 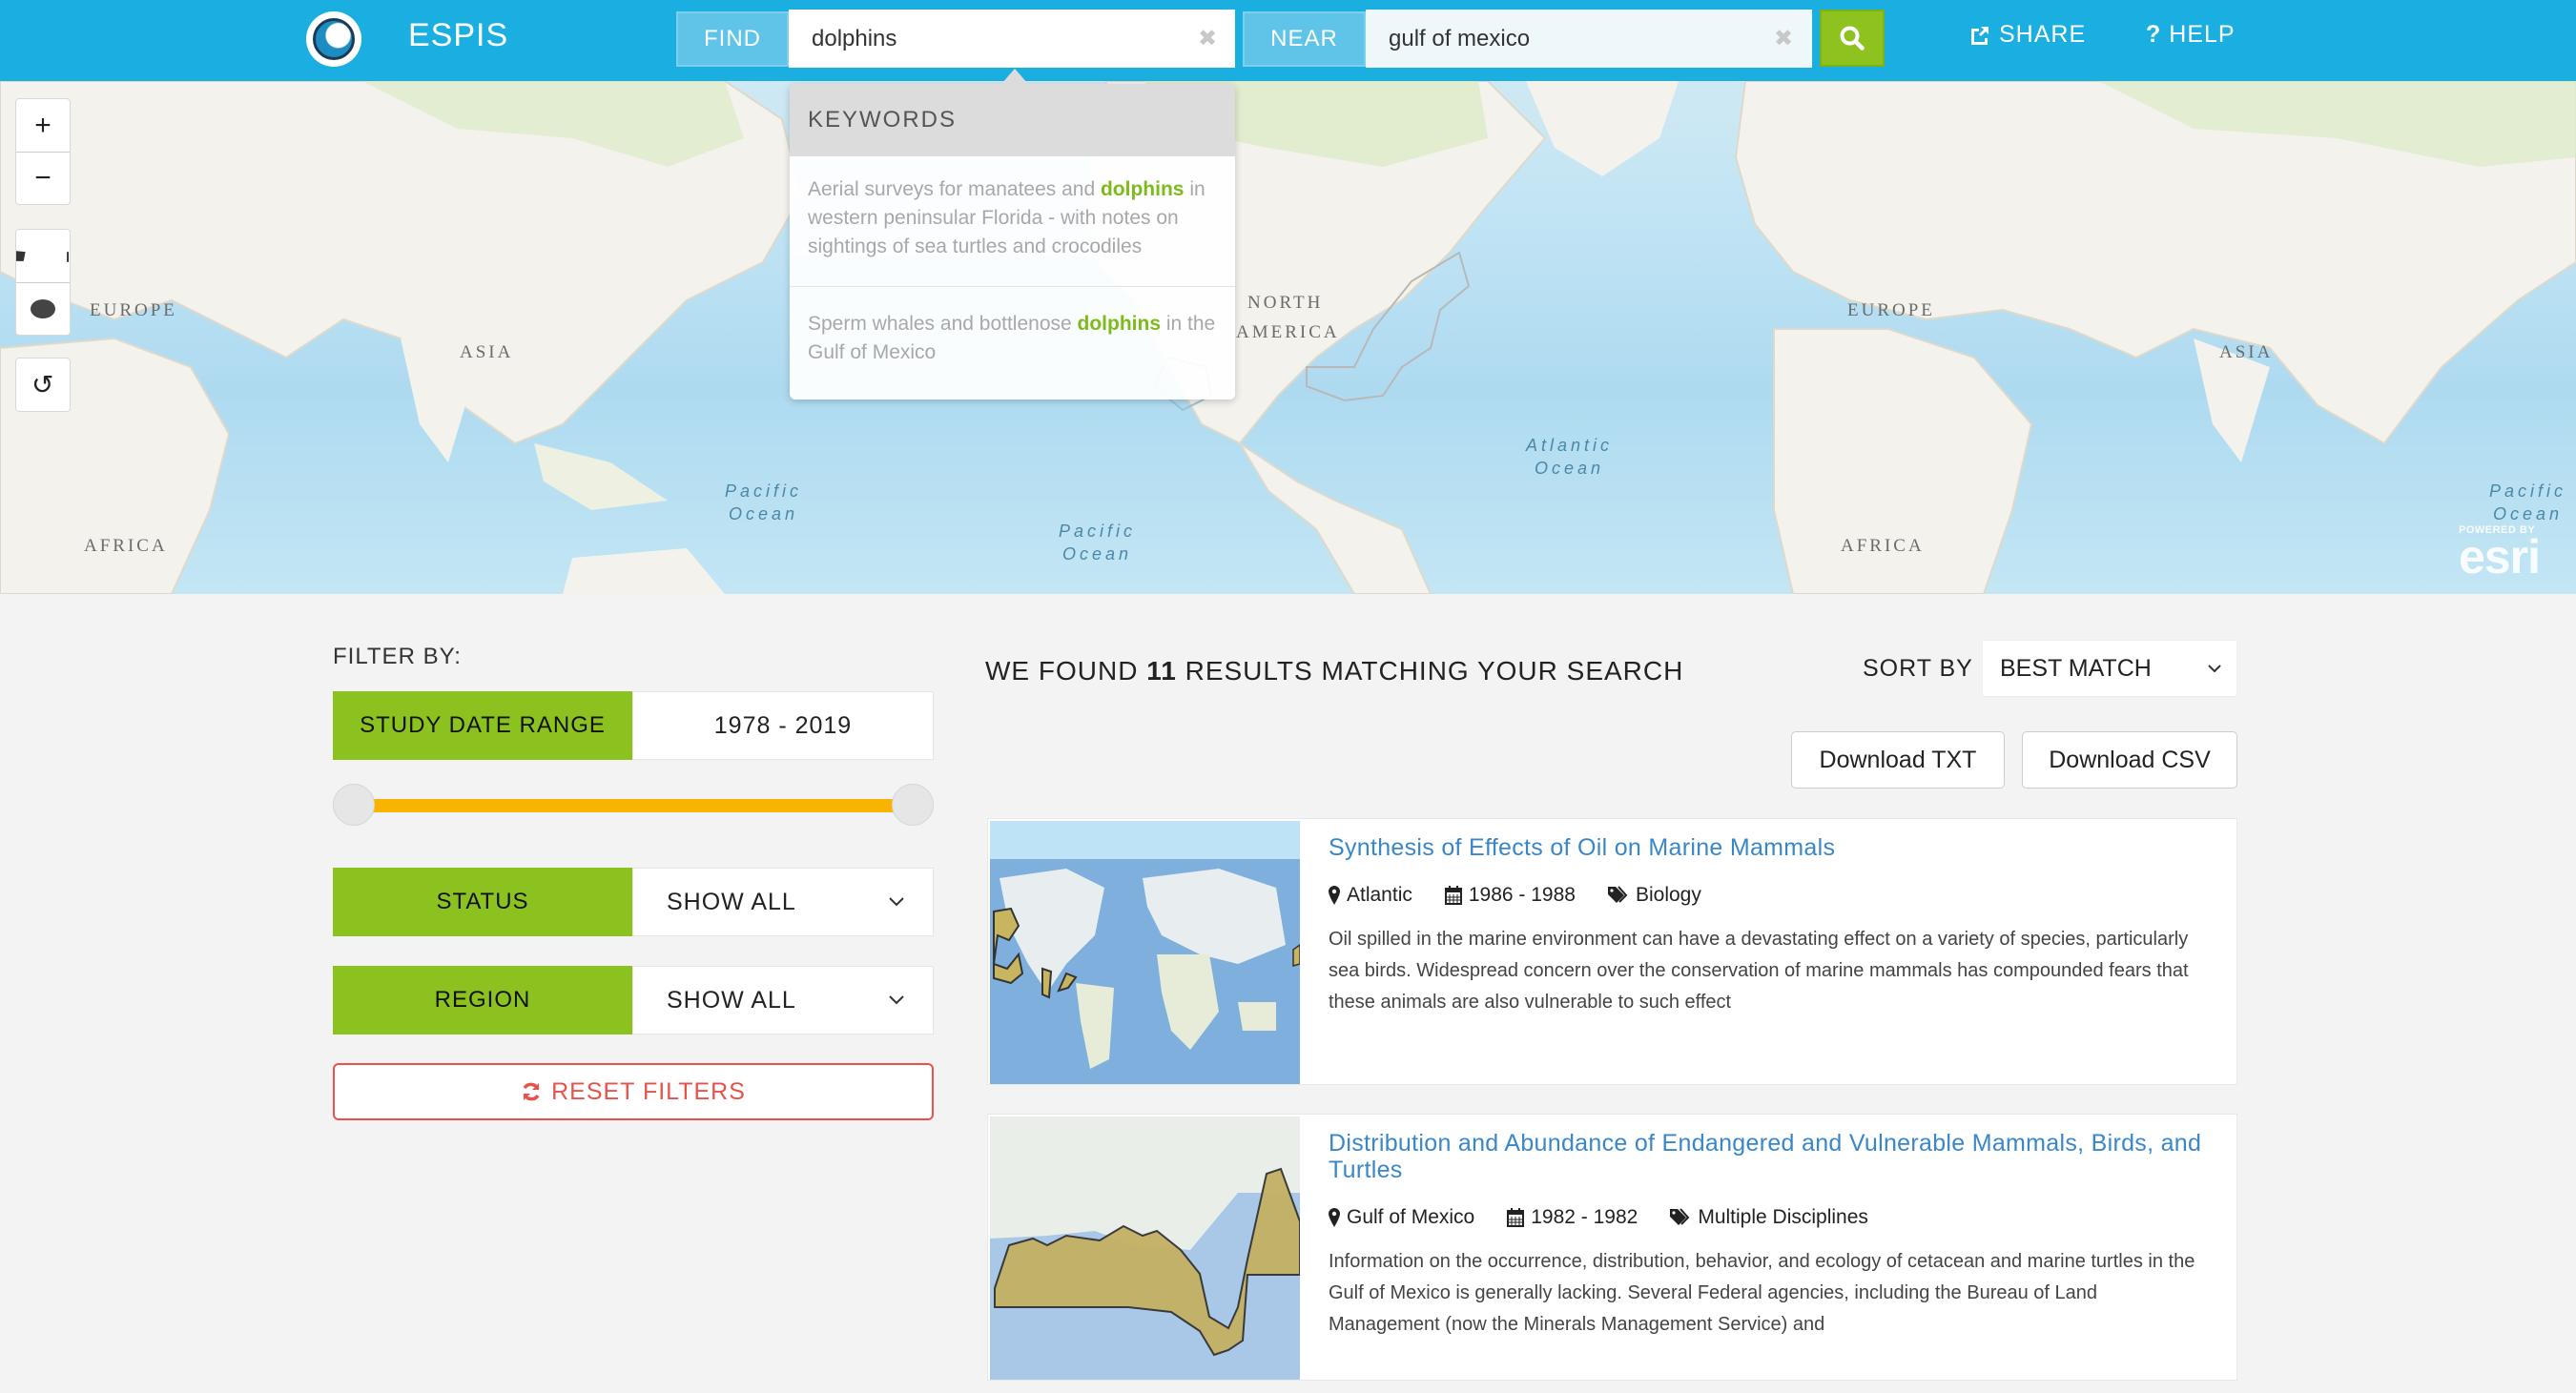 I want to click on slider-min-handle, so click(x=354, y=805).